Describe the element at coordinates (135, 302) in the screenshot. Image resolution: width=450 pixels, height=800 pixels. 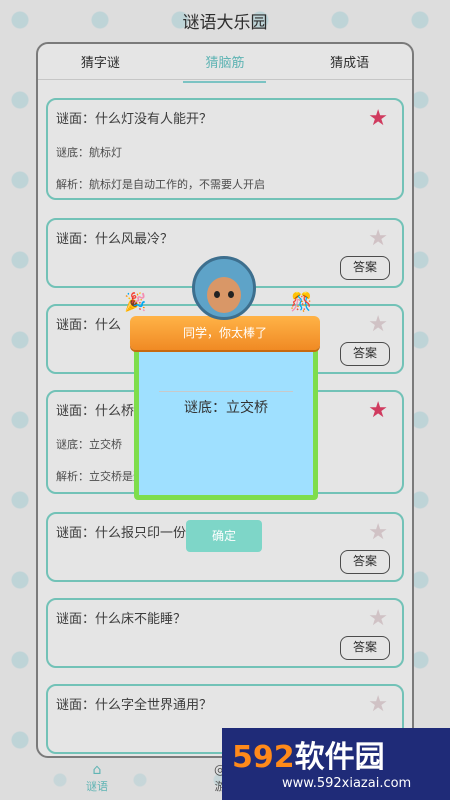
I see `confetti-icon: 🎉` at that location.